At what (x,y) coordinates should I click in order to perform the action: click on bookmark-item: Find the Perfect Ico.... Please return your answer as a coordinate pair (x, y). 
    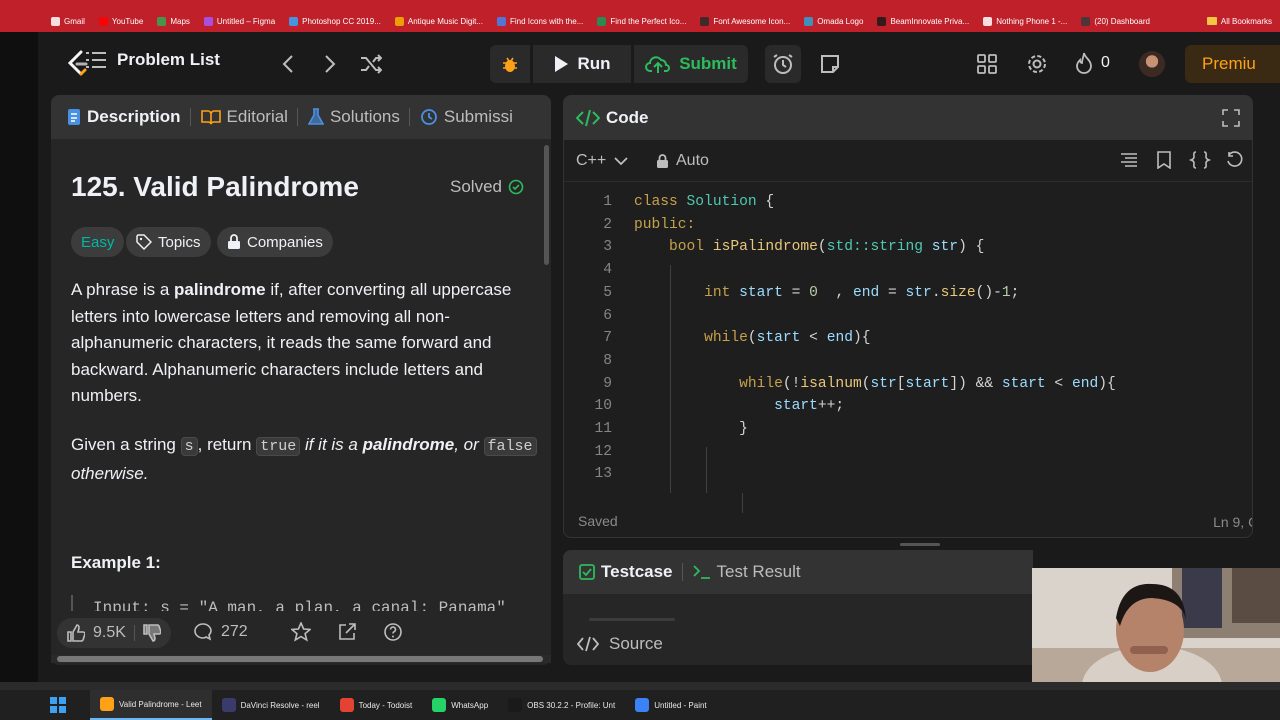
    Looking at the image, I should click on (641, 21).